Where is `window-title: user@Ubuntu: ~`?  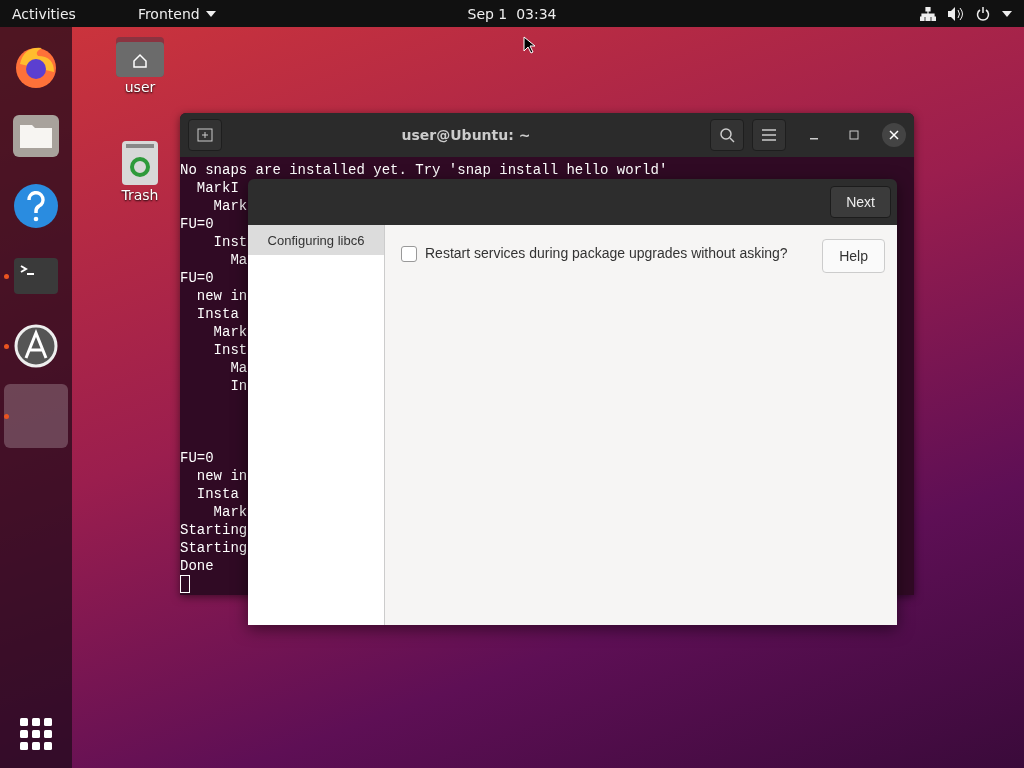 window-title: user@Ubuntu: ~ is located at coordinates (466, 135).